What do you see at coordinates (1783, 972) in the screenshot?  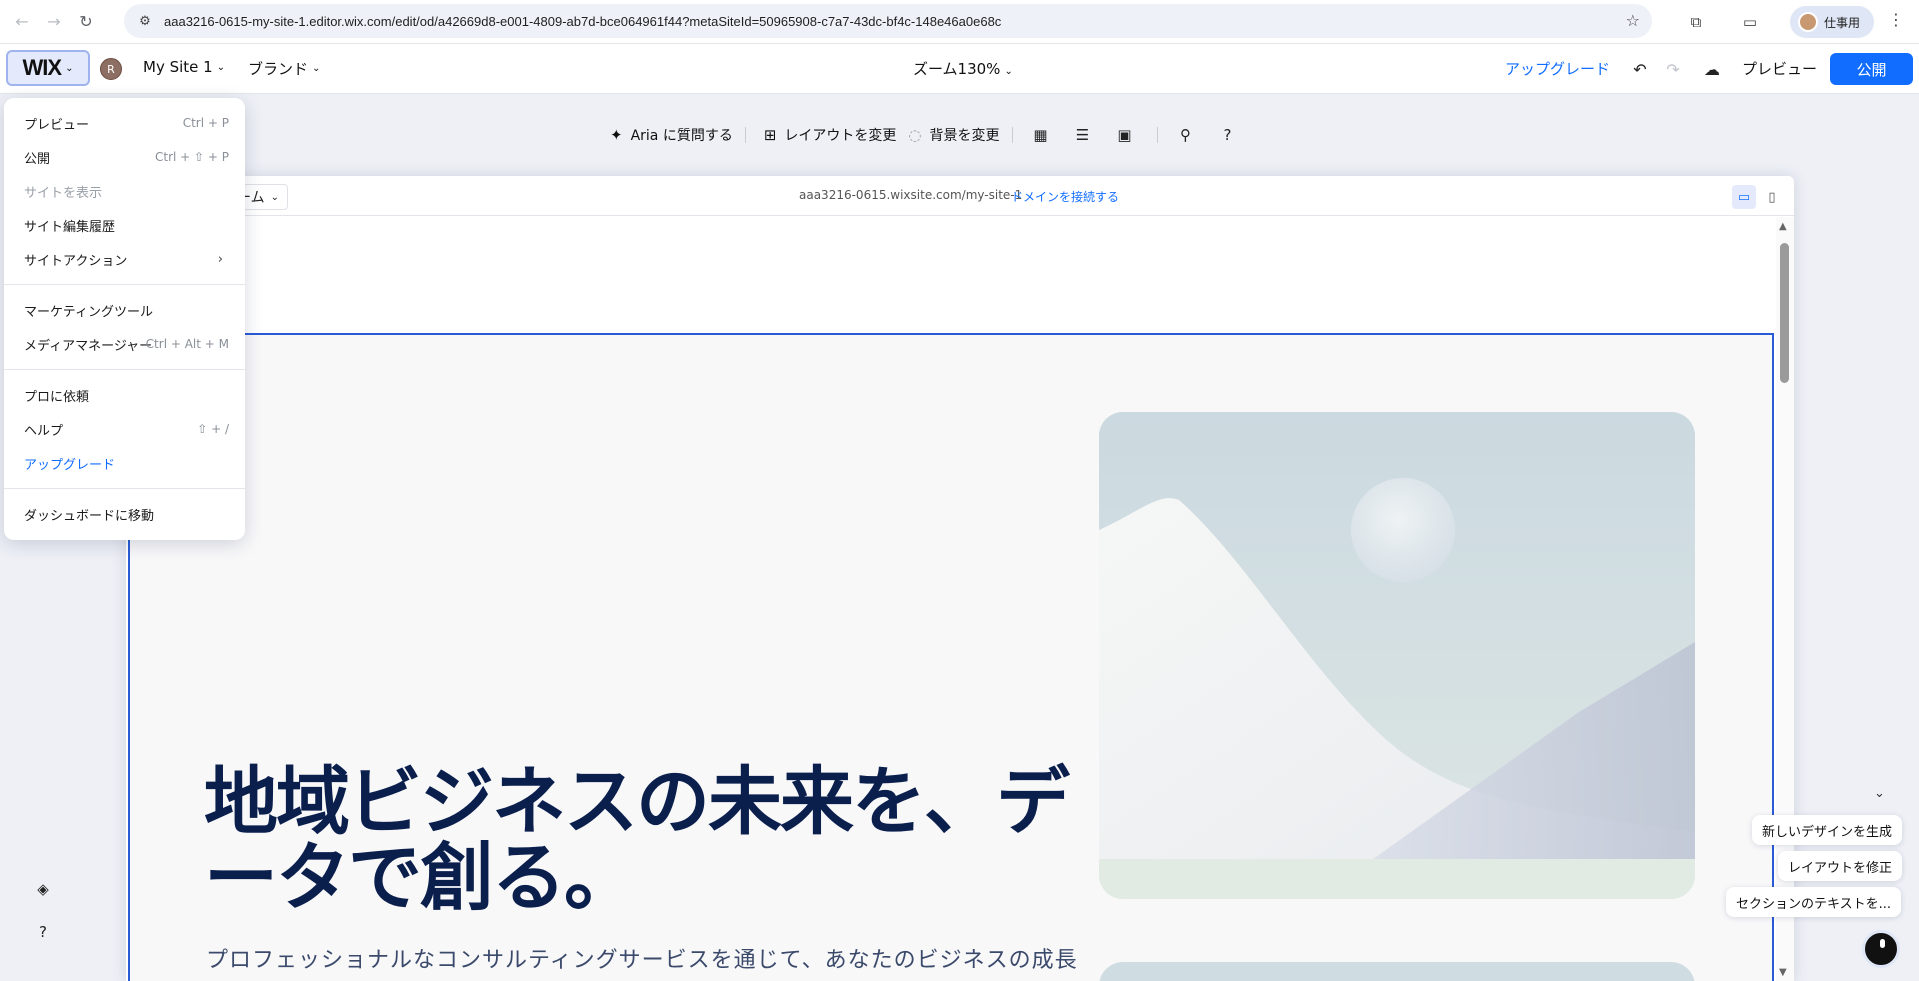 I see `scroll-down-icon: ▼` at bounding box center [1783, 972].